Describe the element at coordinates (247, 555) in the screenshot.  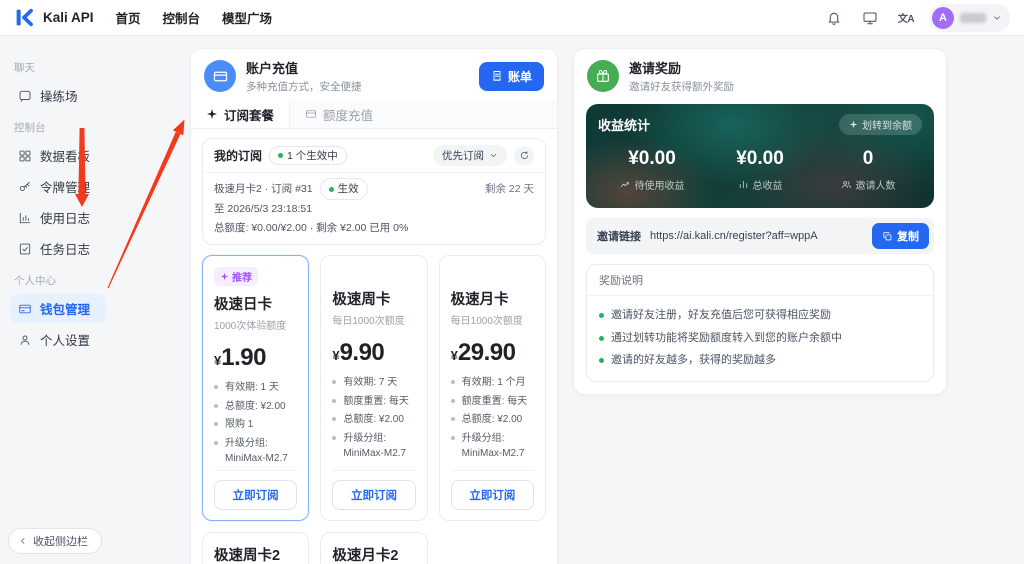
I see `plan-name: 极速周卡2` at that location.